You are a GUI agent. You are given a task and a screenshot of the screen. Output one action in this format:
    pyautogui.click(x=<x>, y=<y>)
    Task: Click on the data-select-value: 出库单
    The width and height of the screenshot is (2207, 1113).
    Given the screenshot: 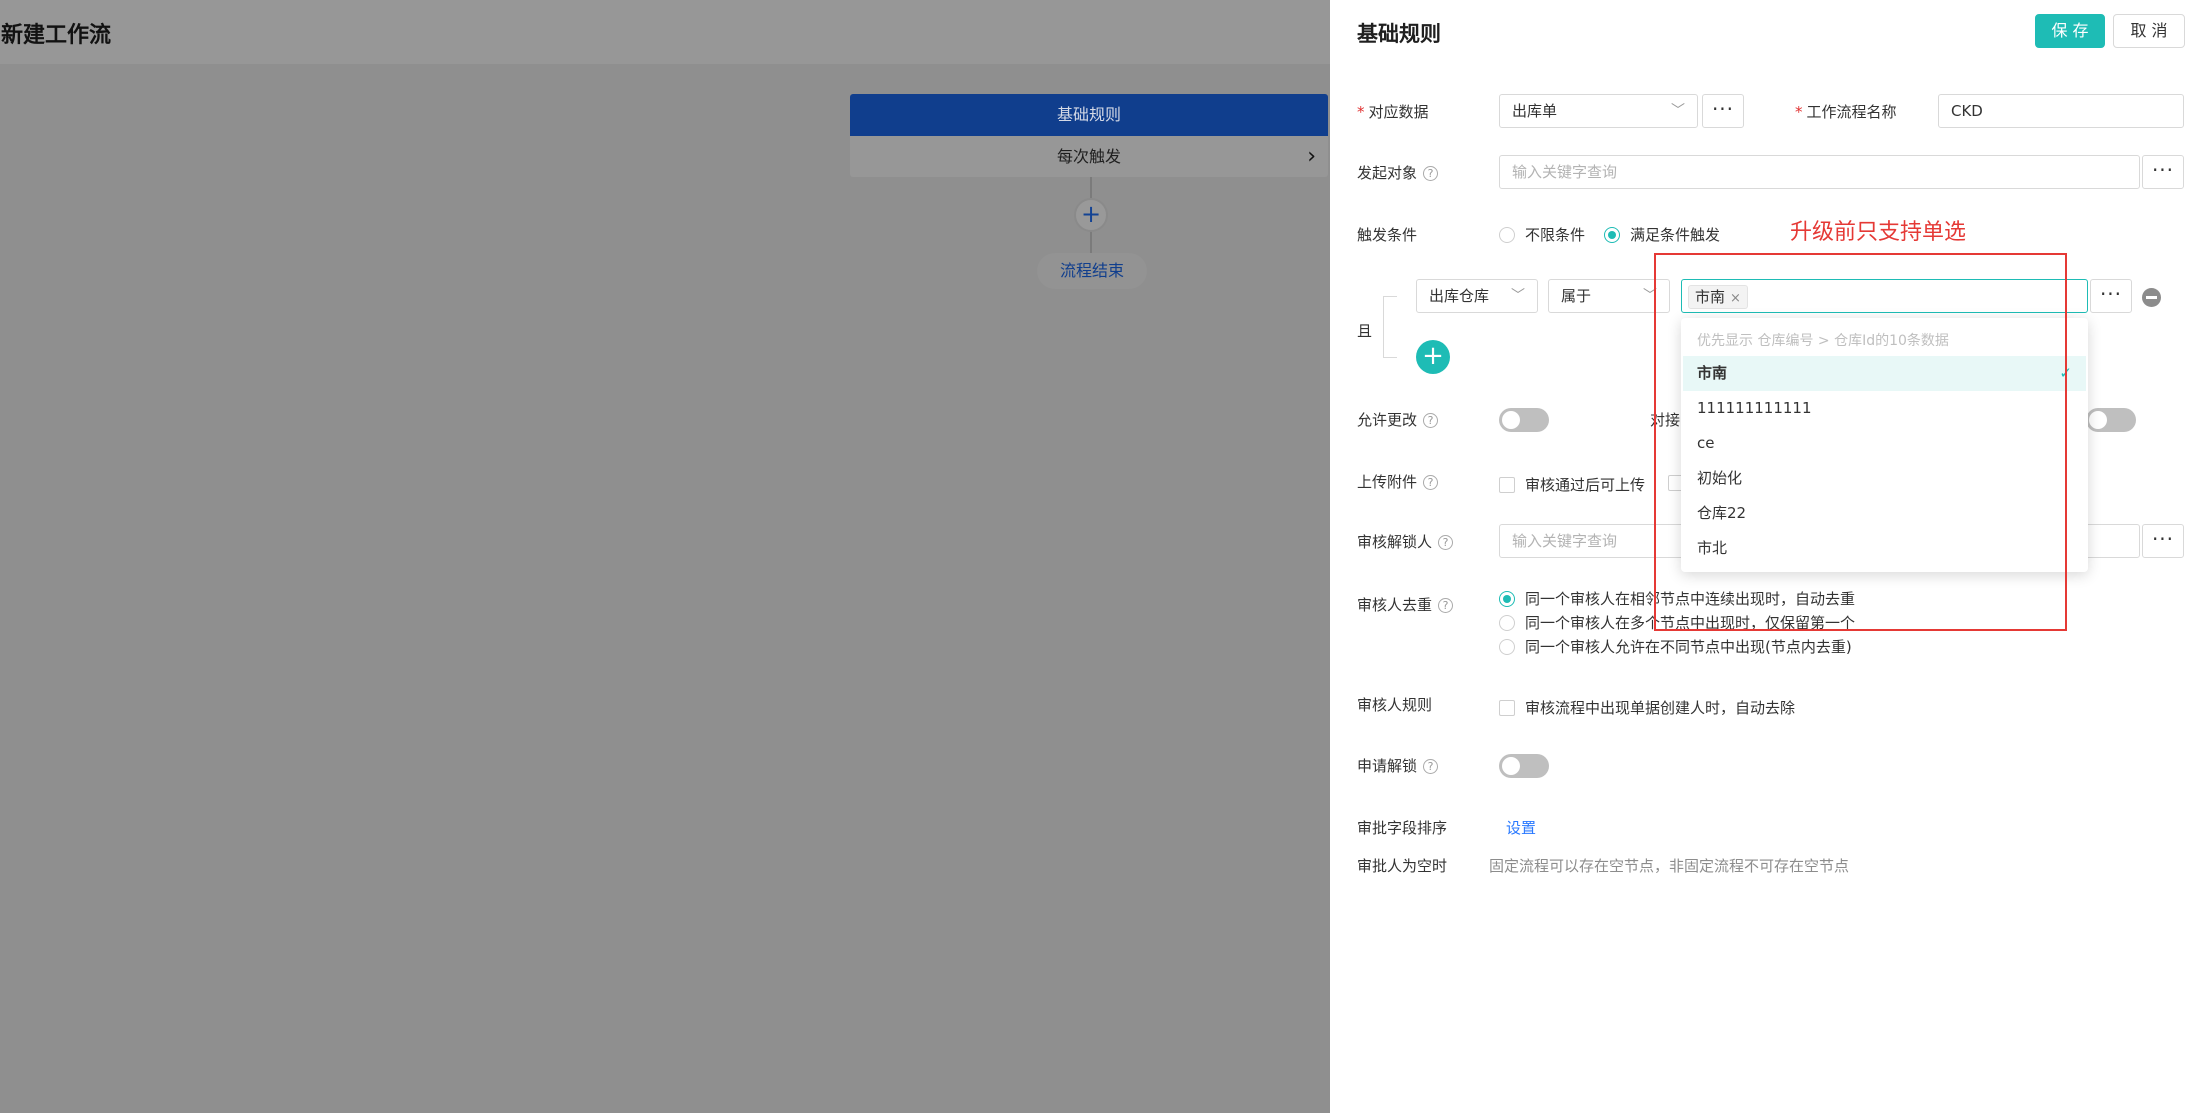 What is the action you would take?
    pyautogui.click(x=1535, y=111)
    